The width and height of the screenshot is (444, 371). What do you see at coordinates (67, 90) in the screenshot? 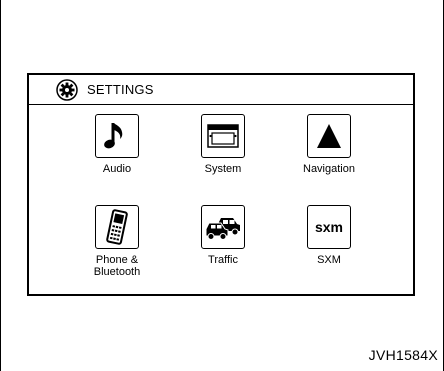
I see `gear-icon` at bounding box center [67, 90].